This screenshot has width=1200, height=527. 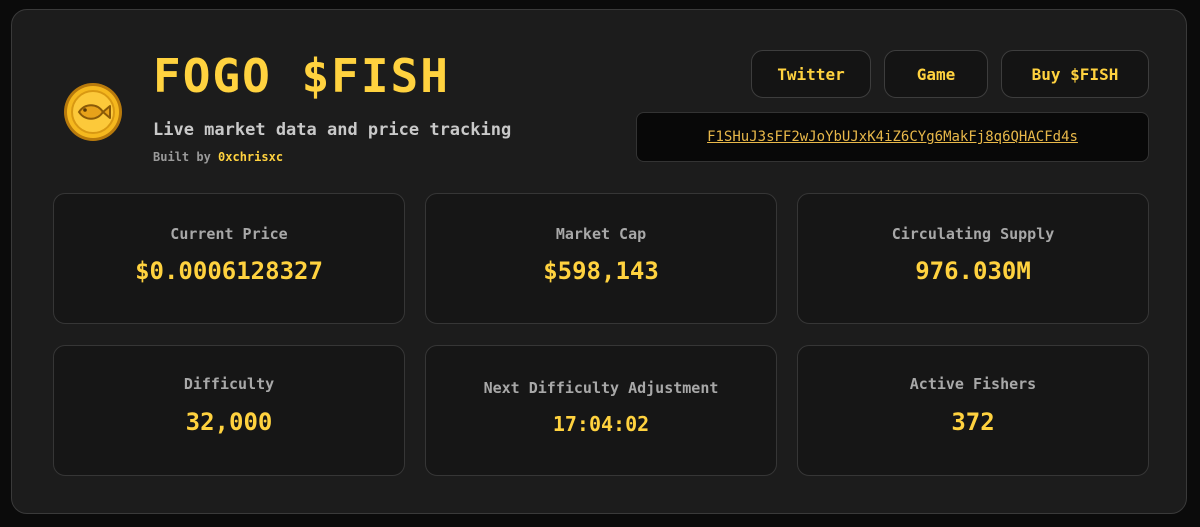 What do you see at coordinates (229, 271) in the screenshot?
I see `stat-value: $0.0006128327` at bounding box center [229, 271].